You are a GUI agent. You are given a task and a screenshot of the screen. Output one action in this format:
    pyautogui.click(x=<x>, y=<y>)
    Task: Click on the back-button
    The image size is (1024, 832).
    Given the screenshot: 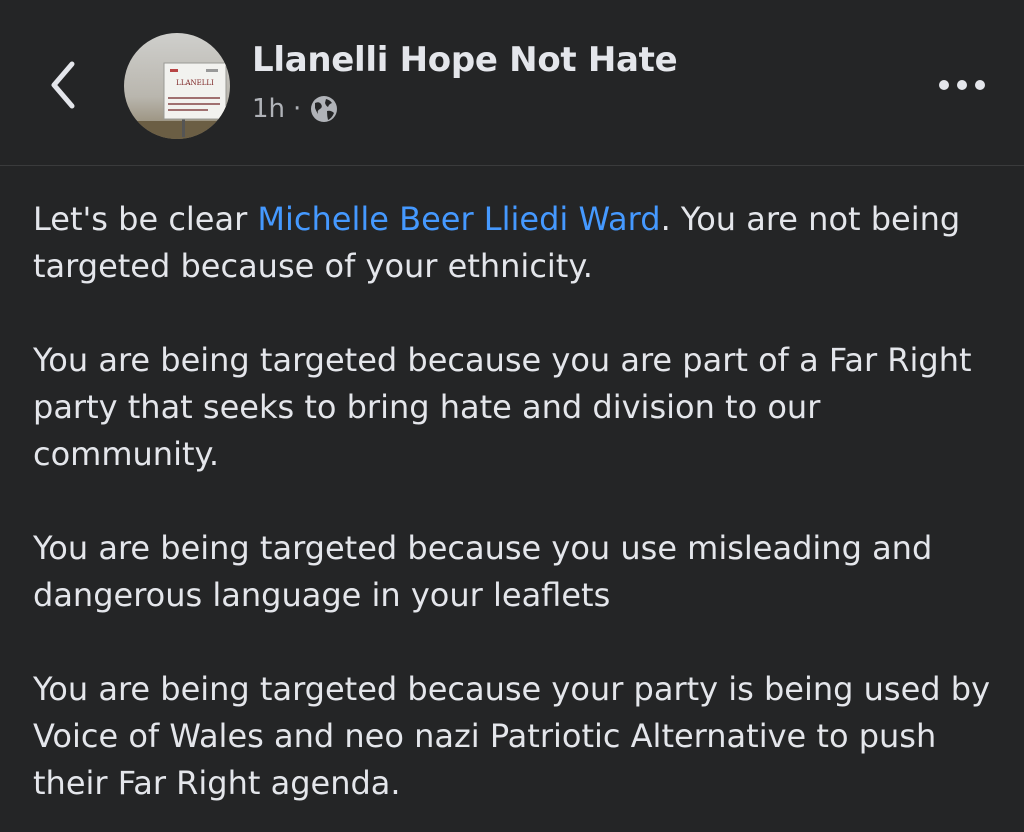 What is the action you would take?
    pyautogui.click(x=63, y=85)
    